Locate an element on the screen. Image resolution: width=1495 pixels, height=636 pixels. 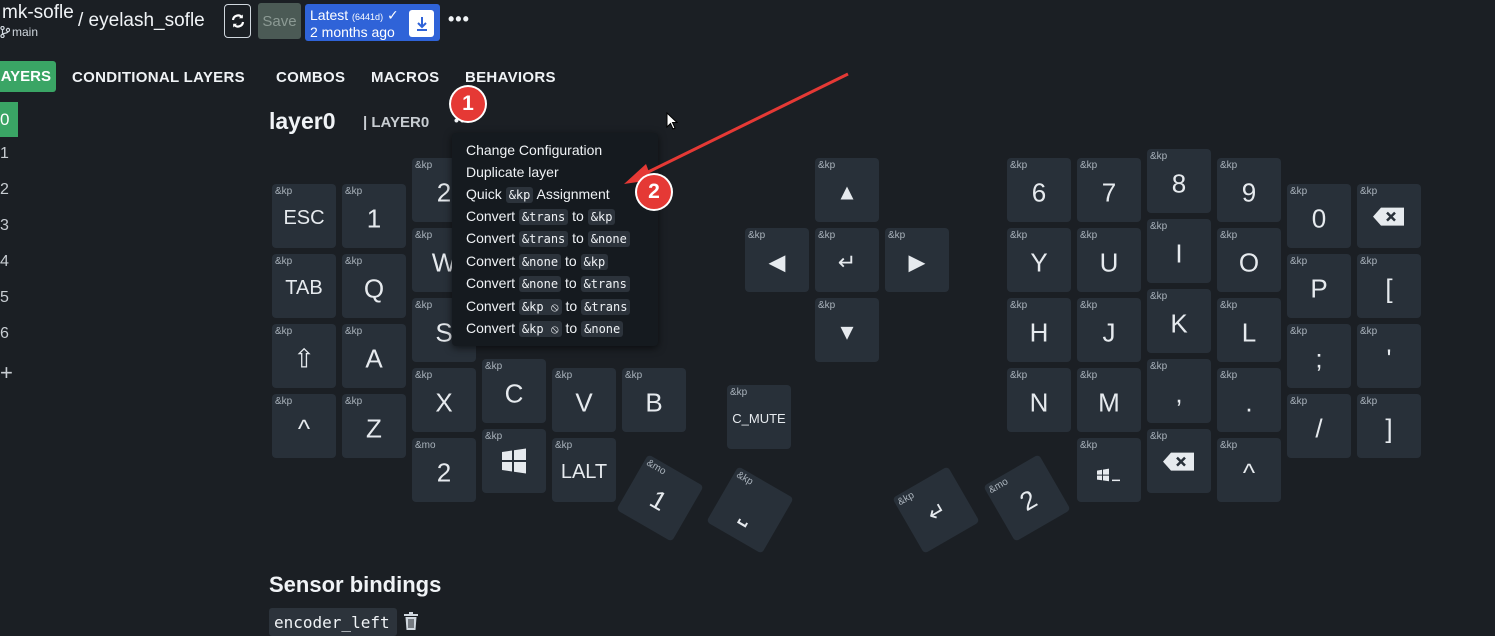
key-lalt: &kp LALT is located at coordinates (584, 470).